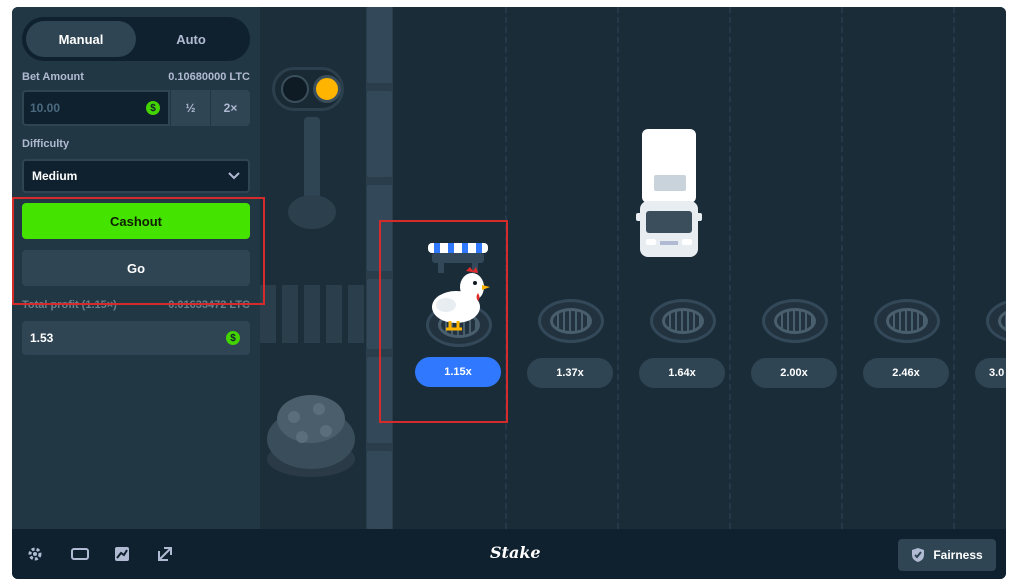  I want to click on mode-toggle: Manual Auto, so click(136, 39).